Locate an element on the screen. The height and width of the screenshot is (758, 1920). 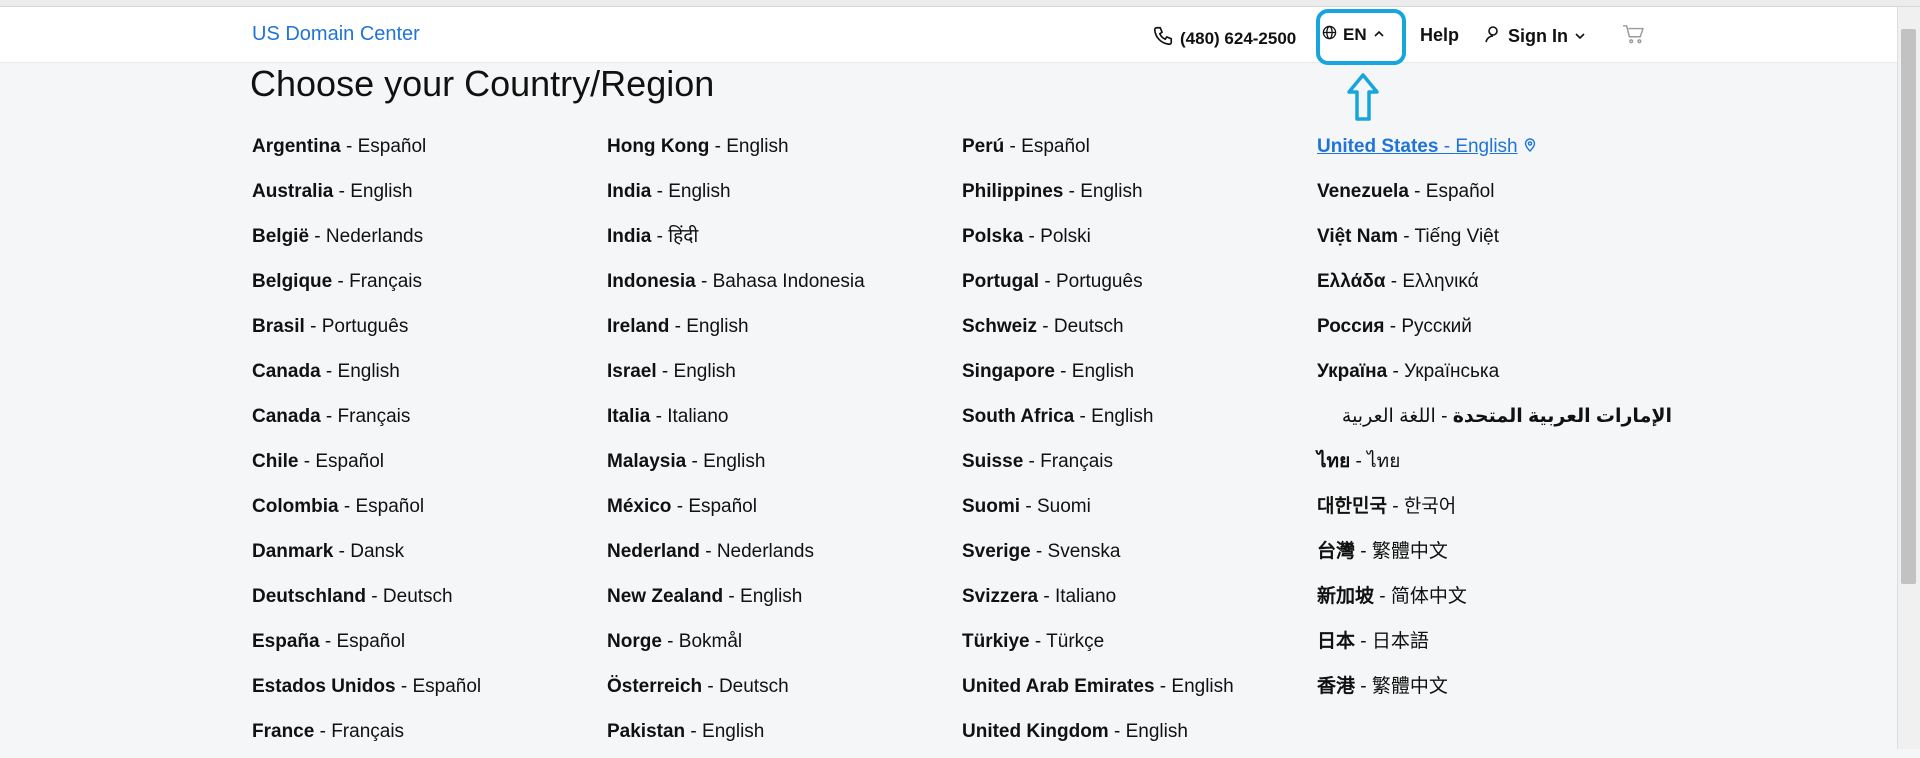
country-link: United States - English is located at coordinates (1494, 150).